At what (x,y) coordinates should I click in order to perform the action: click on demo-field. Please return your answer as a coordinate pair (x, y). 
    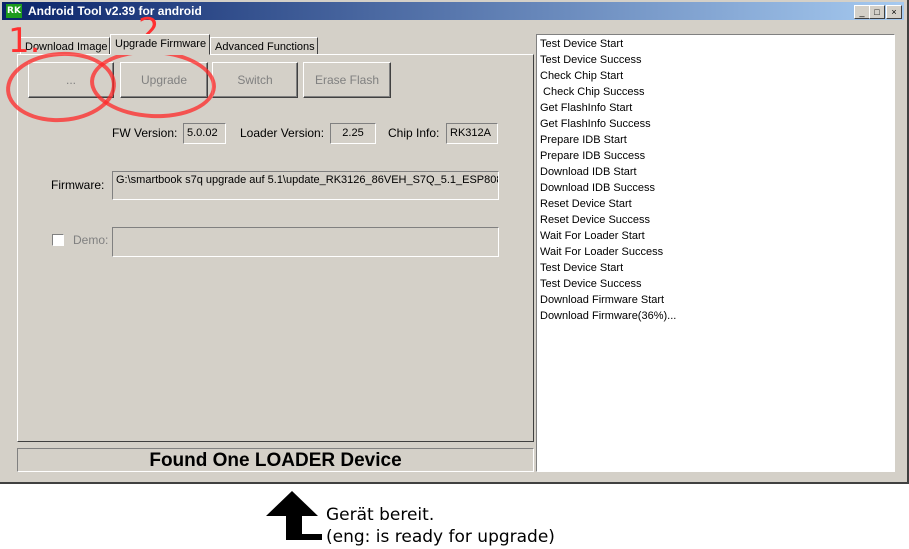
    Looking at the image, I should click on (305, 242).